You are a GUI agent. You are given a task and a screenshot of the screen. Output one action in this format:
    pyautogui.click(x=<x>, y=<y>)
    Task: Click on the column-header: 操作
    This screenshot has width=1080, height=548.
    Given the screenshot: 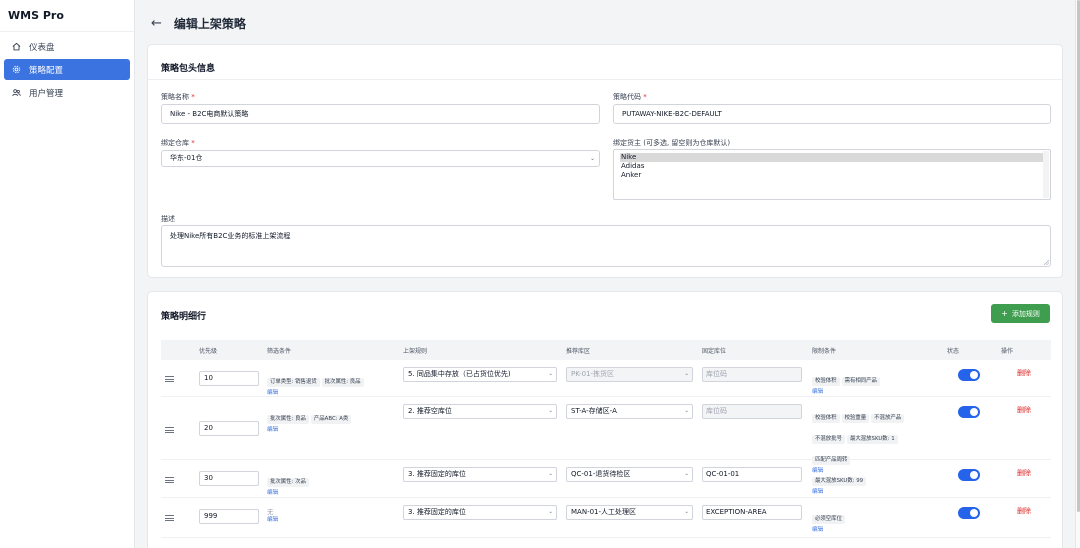 What is the action you would take?
    pyautogui.click(x=1007, y=351)
    